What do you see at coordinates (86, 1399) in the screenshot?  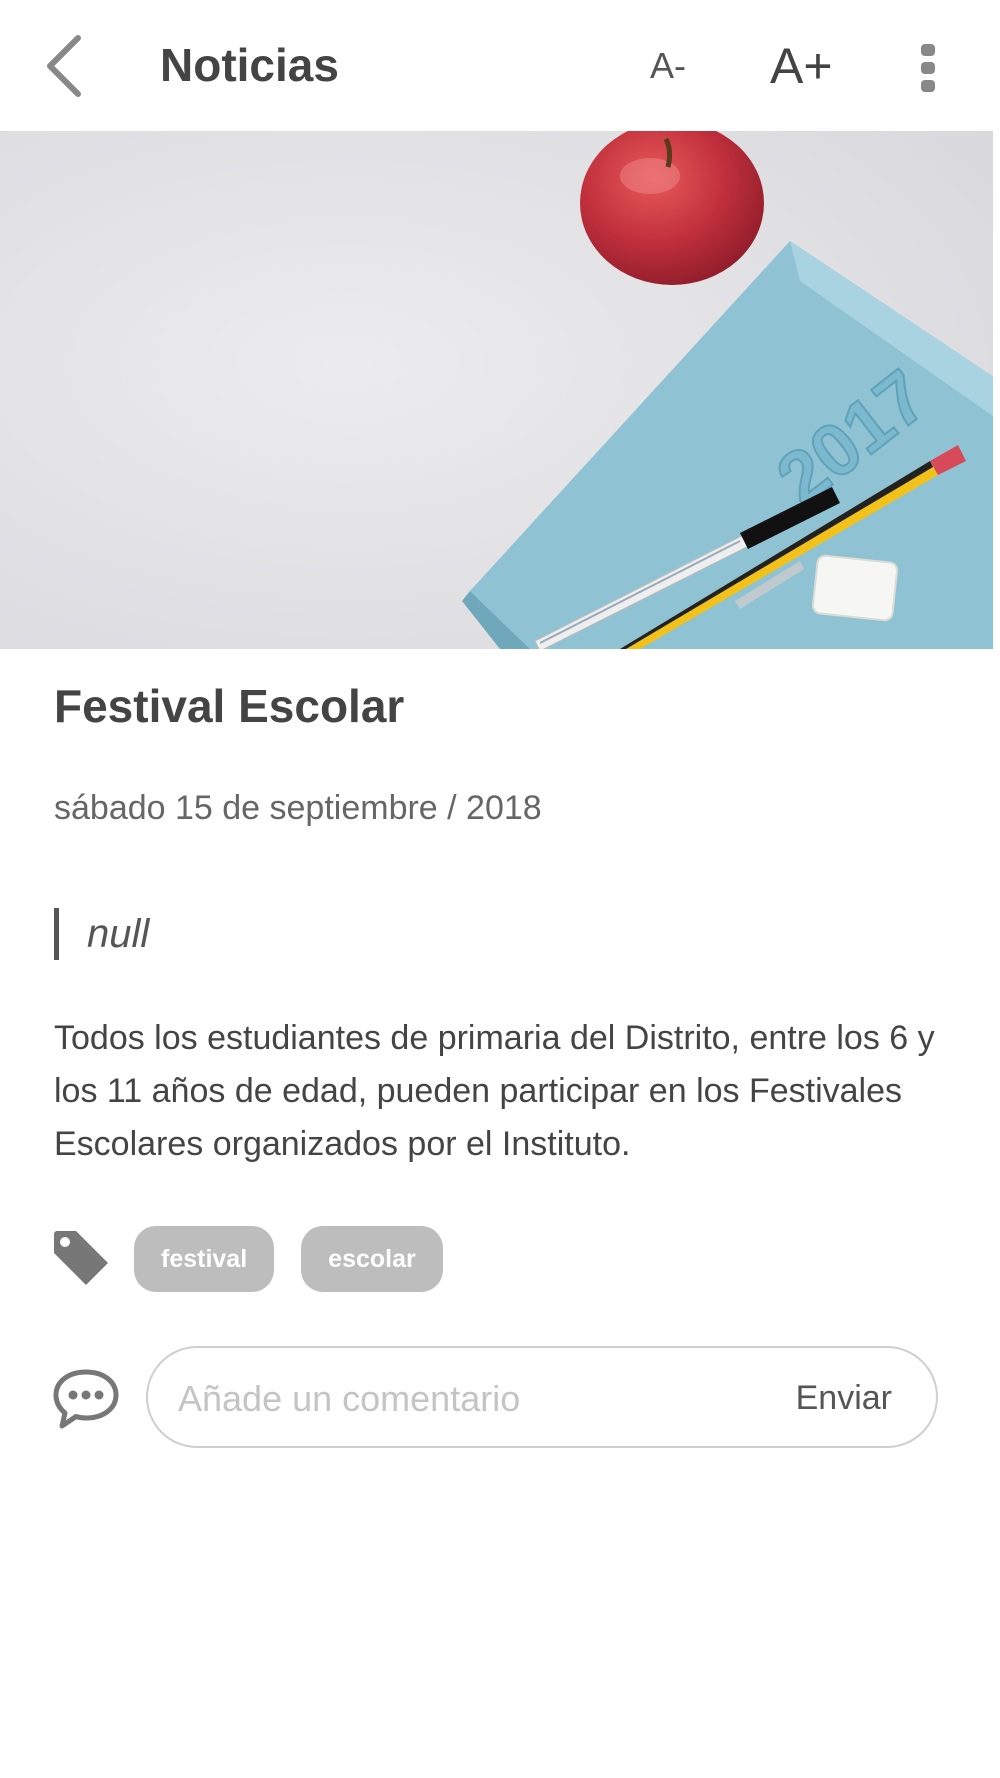 I see `chat-bubble-icon` at bounding box center [86, 1399].